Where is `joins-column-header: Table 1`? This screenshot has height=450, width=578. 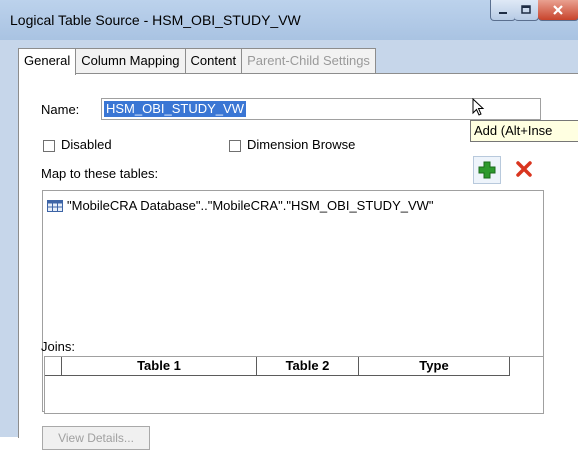 joins-column-header: Table 1 is located at coordinates (159, 366).